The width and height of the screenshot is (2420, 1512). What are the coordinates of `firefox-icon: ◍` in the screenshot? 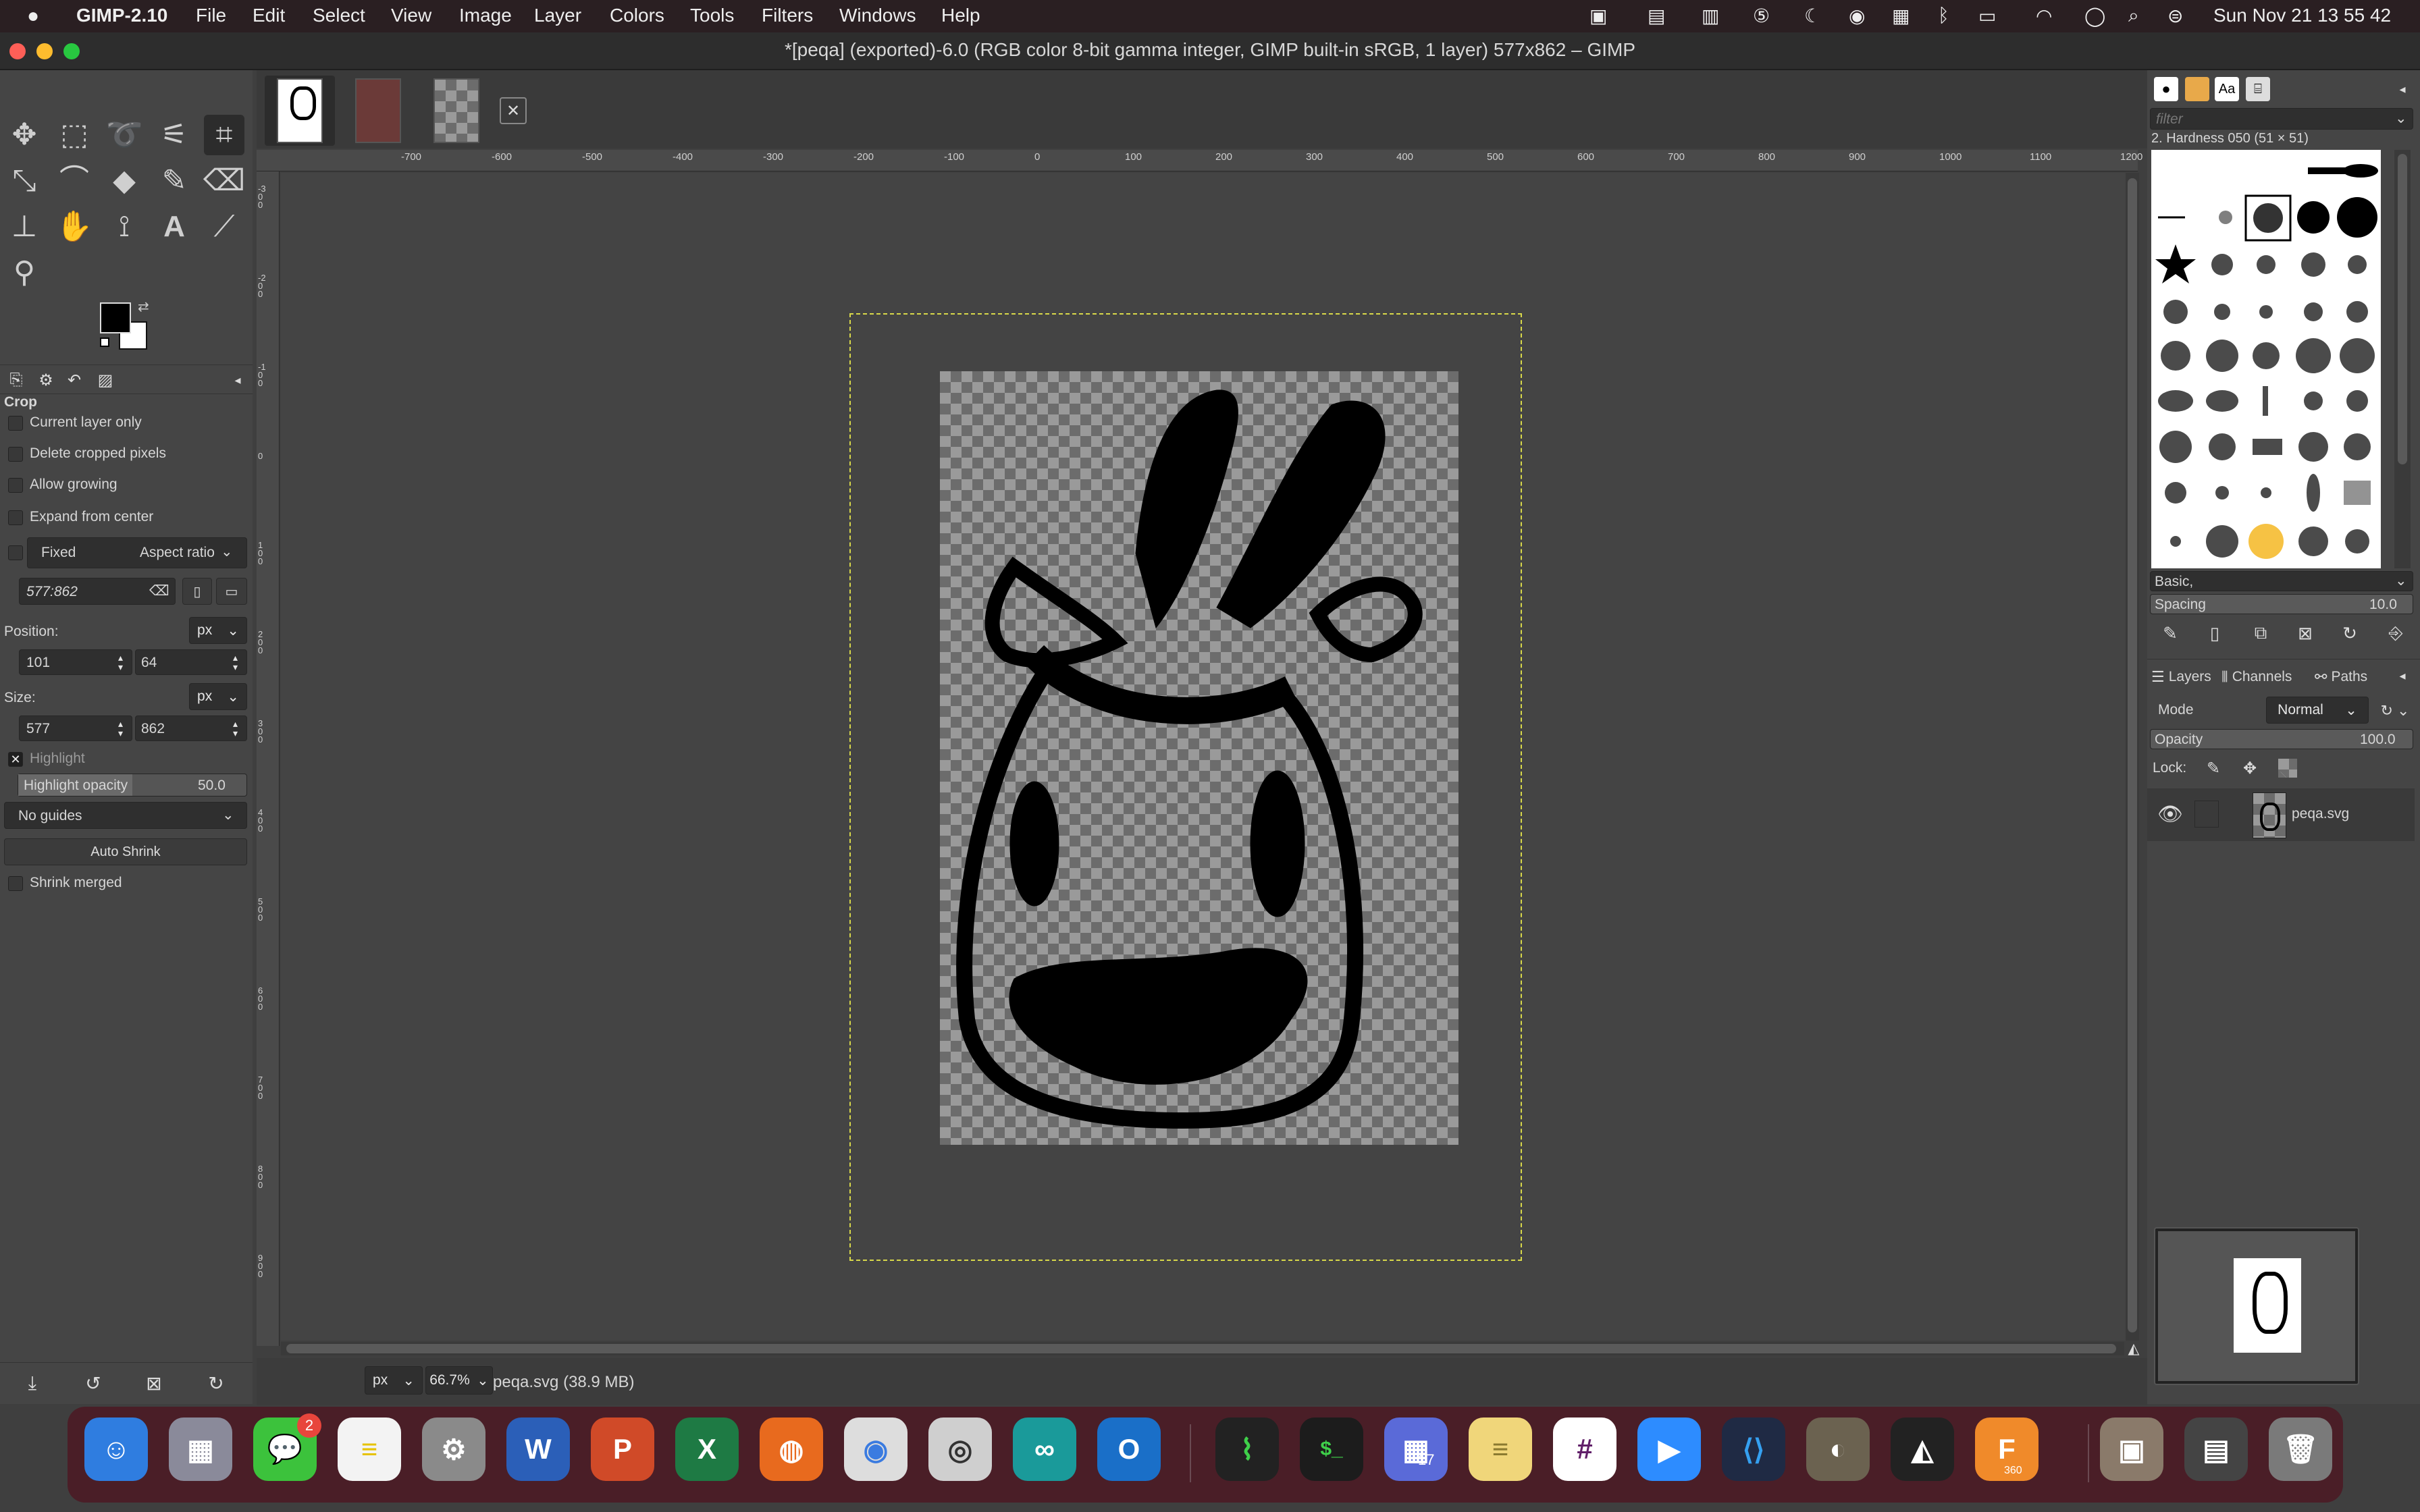 It's located at (791, 1449).